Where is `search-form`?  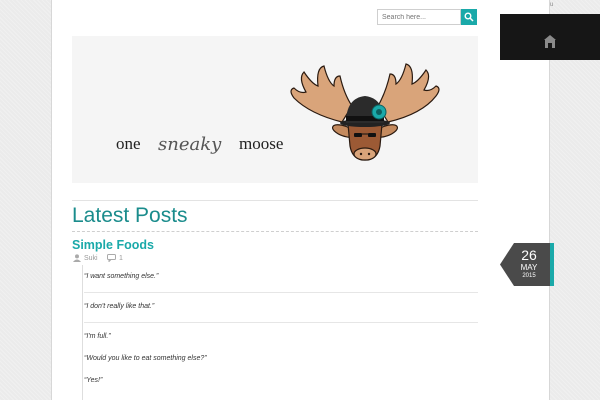 search-form is located at coordinates (427, 17).